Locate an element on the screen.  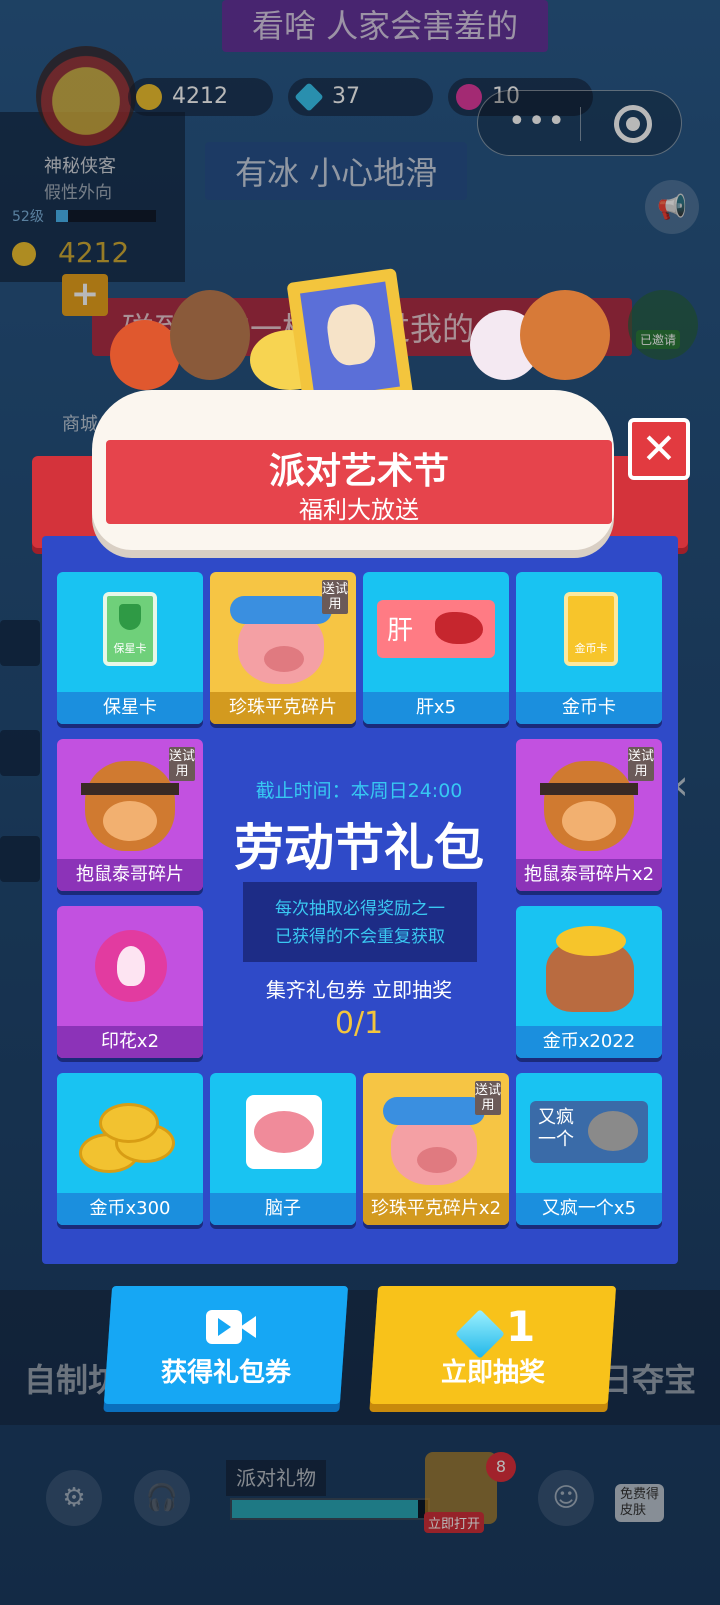
brain-art is located at coordinates (284, 1132).